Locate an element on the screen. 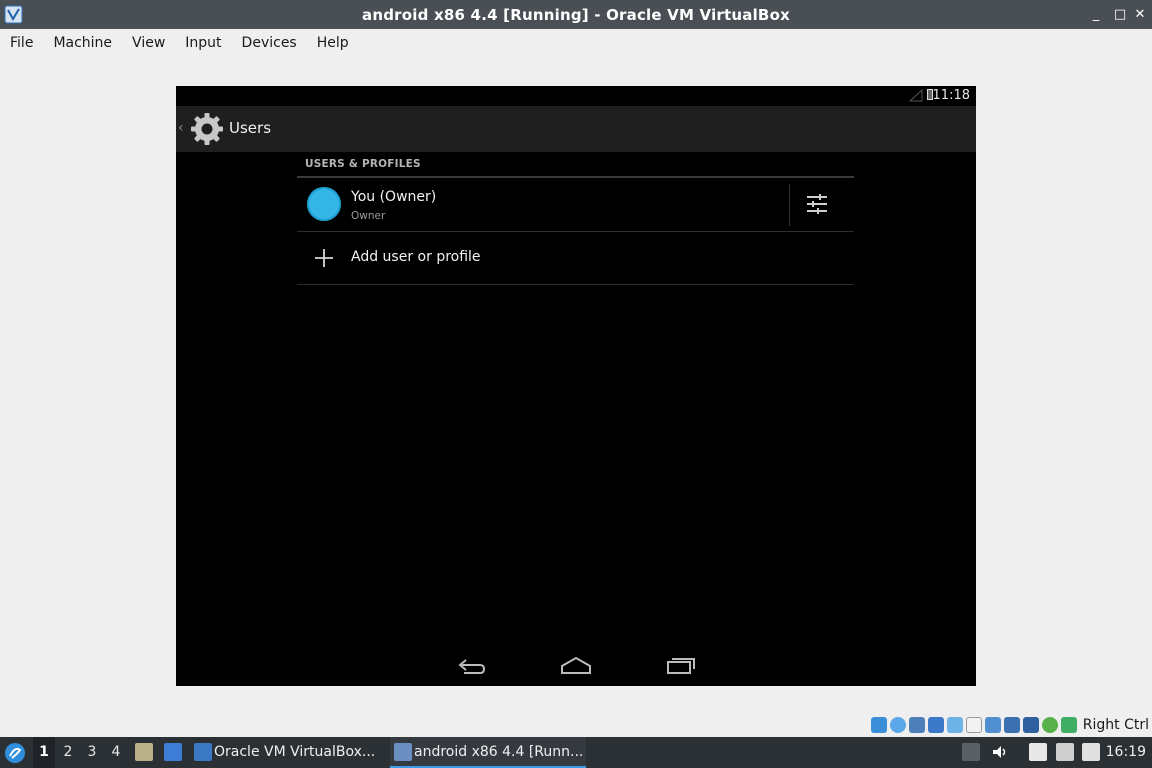 The height and width of the screenshot is (768, 1152). workspace-3: 3 is located at coordinates (92, 752).